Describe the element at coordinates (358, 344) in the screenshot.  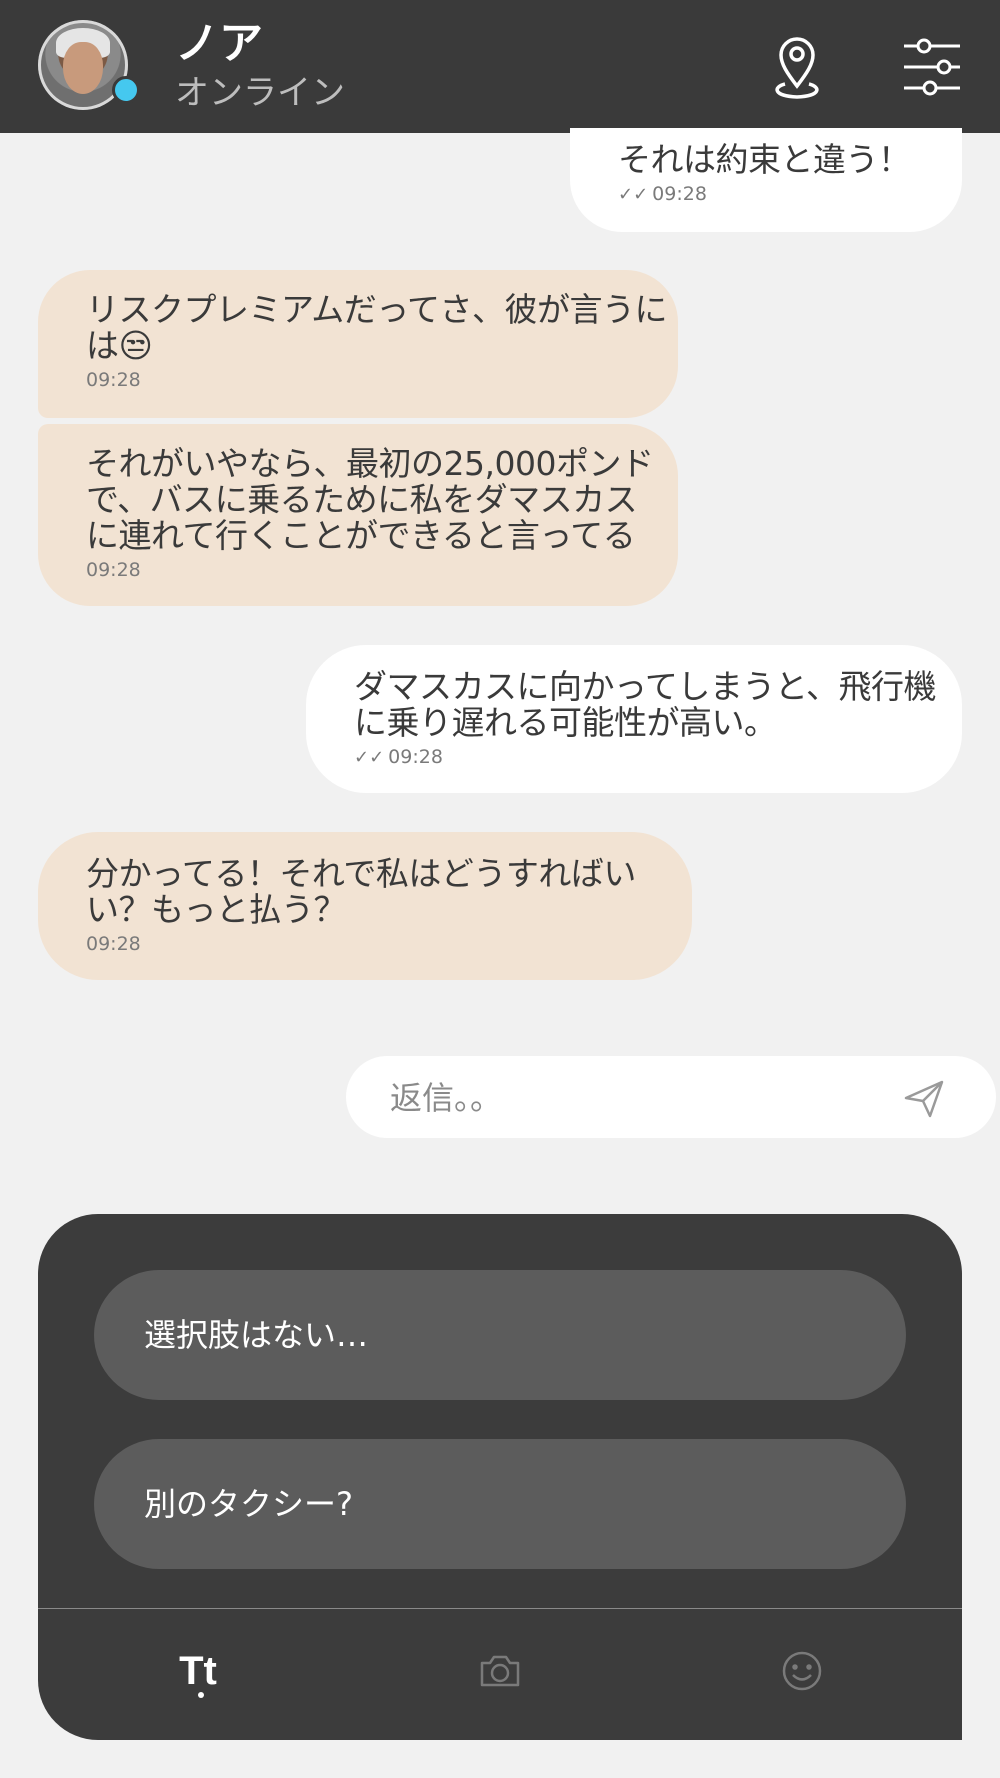
I see `message-incoming: リスクプレミアムだってさ、彼が言うに は😒 09:28` at that location.